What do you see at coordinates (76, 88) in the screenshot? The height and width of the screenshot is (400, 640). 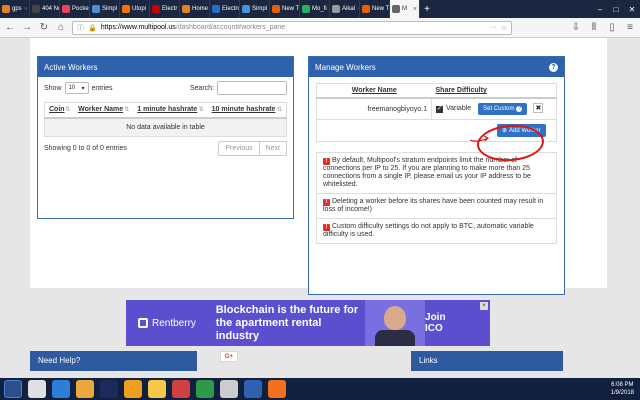 I see `entries-select: 10 ▾` at bounding box center [76, 88].